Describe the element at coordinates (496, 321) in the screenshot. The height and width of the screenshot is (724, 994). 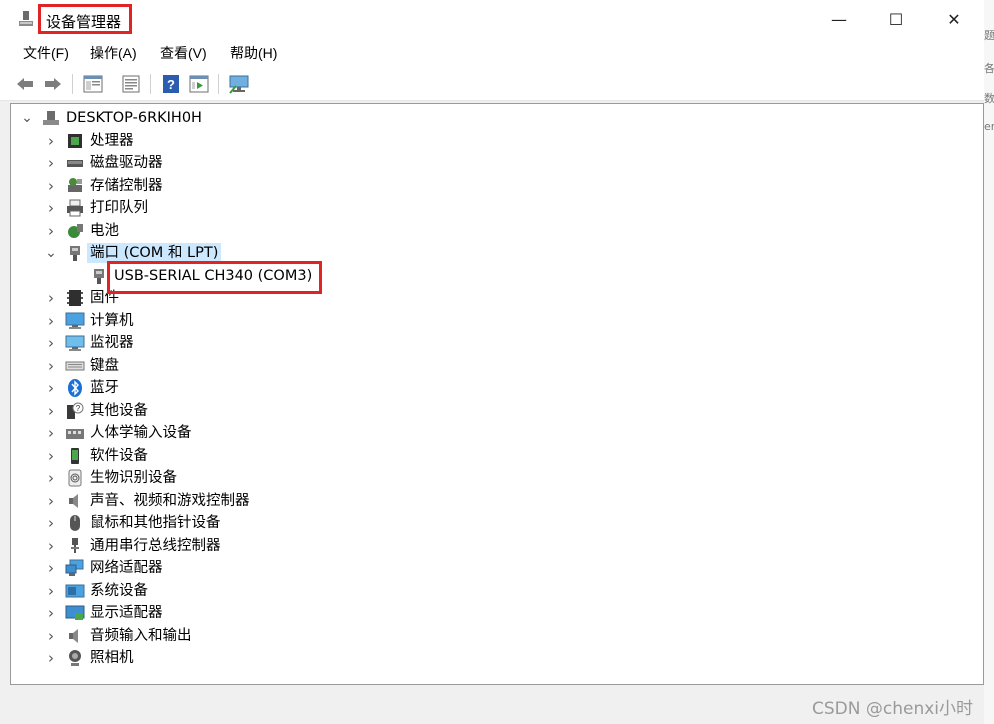
I see `tree-category: › 计算机` at that location.